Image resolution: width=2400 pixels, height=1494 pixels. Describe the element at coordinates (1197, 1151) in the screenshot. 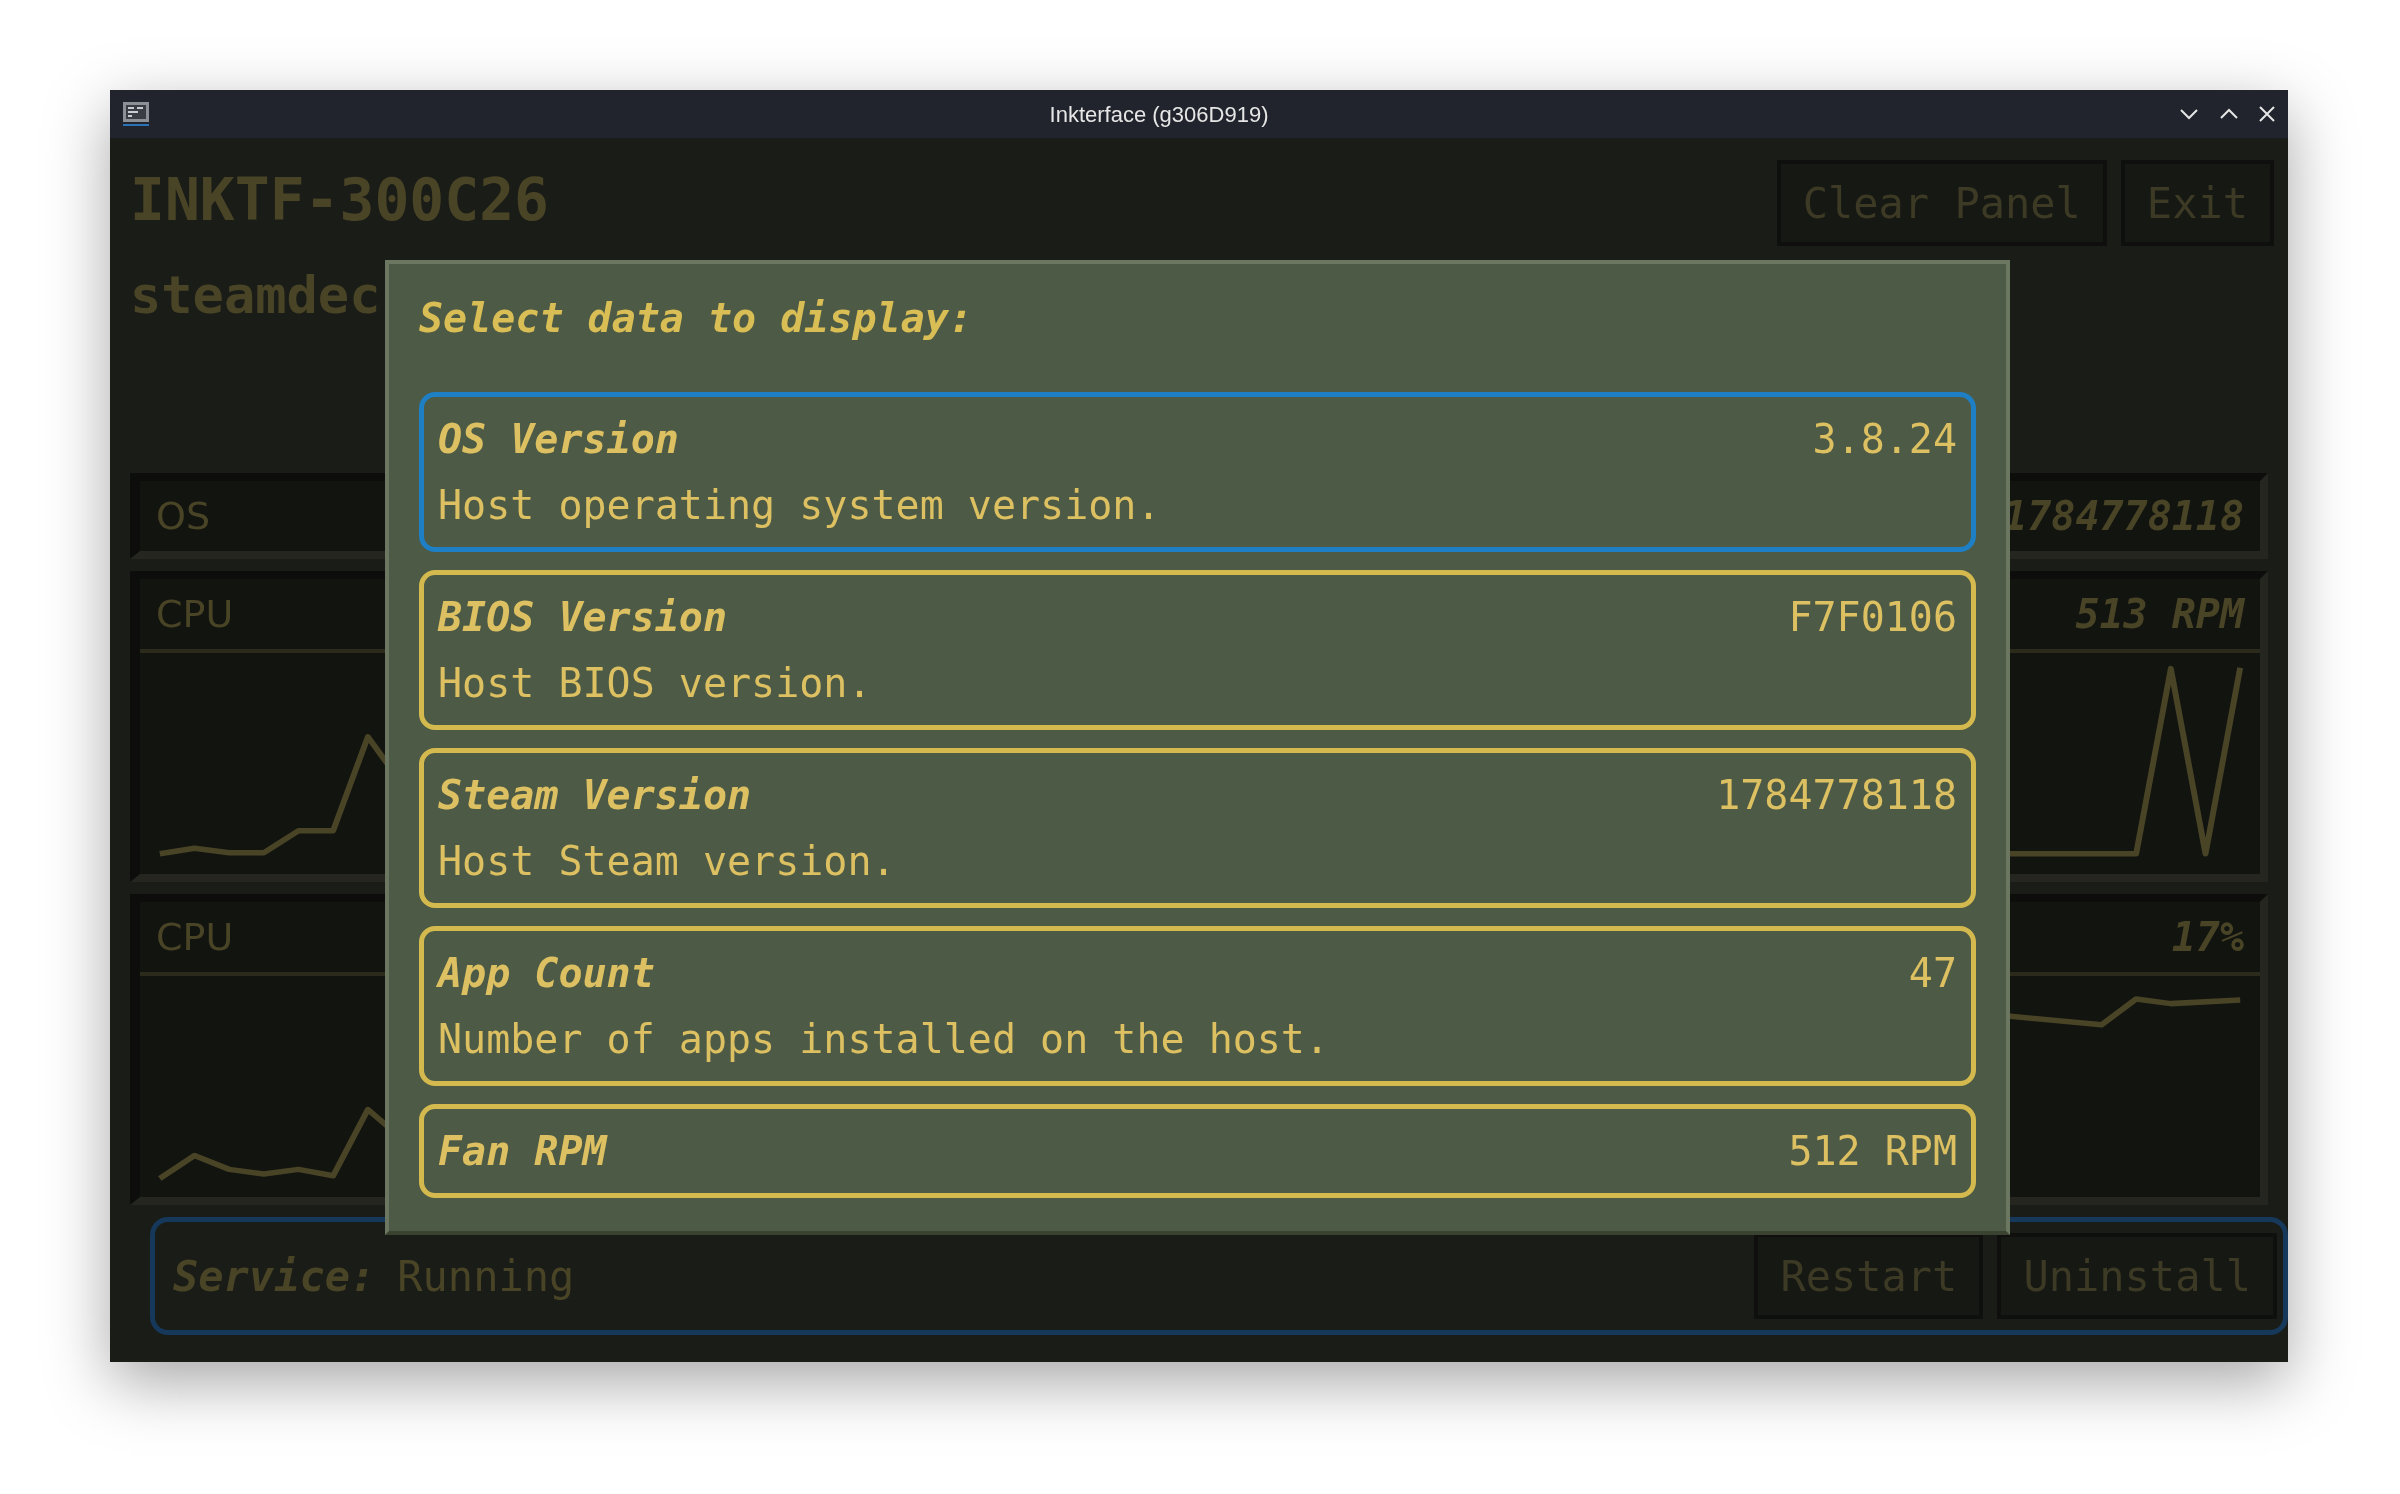

I see `data-option: Fan RPM 512 RPM` at that location.